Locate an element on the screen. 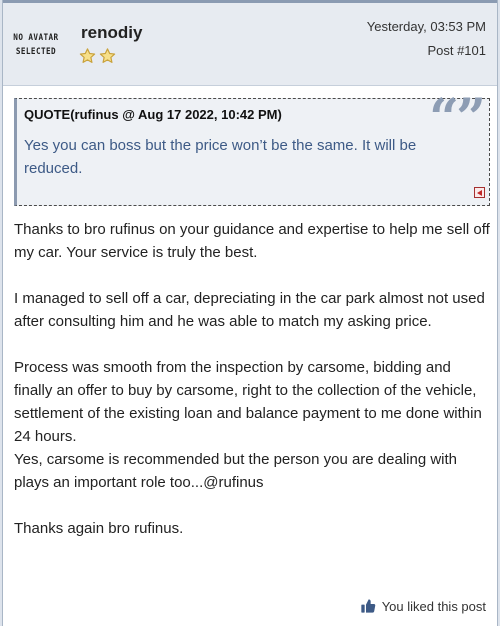  post-paragraph: Thanks again bro rufinus. is located at coordinates (99, 528).